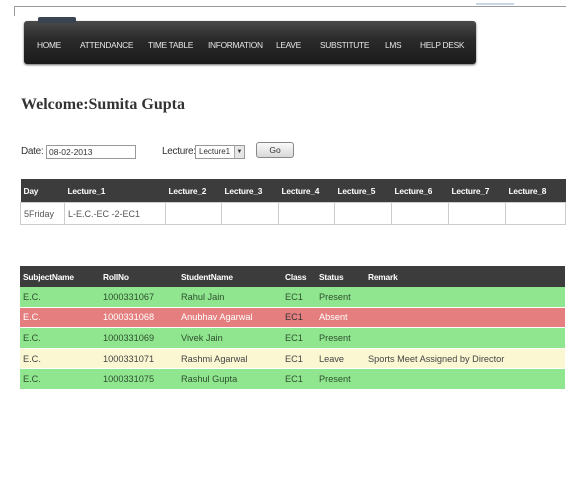  What do you see at coordinates (465, 276) in the screenshot?
I see `col-header-remark: Remark` at bounding box center [465, 276].